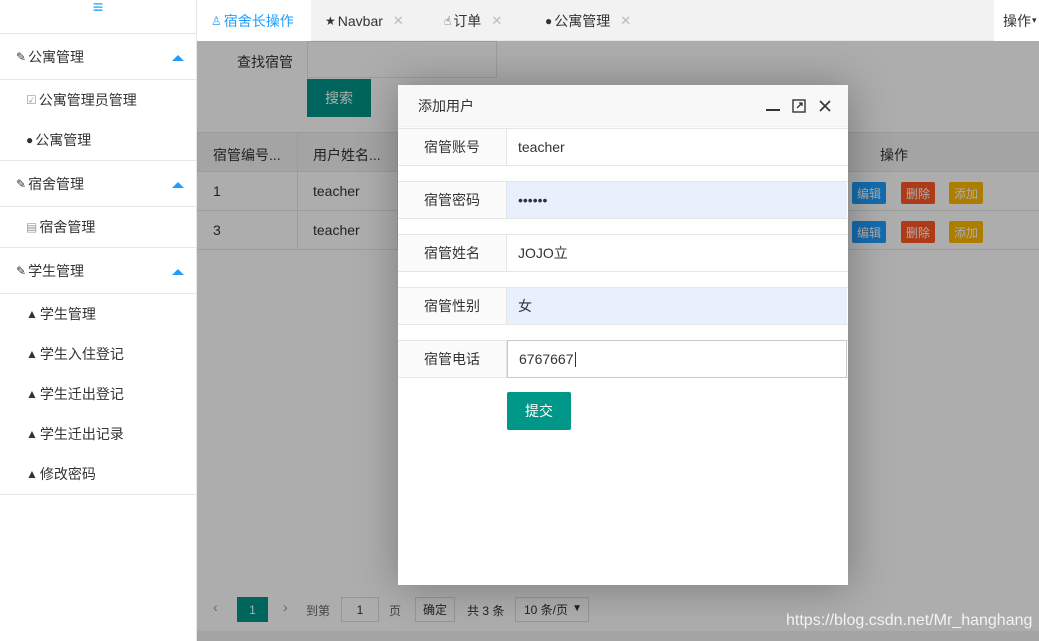 This screenshot has width=1039, height=641. I want to click on sidebar-item-dorm: ▤ 宿舍管理, so click(98, 227).